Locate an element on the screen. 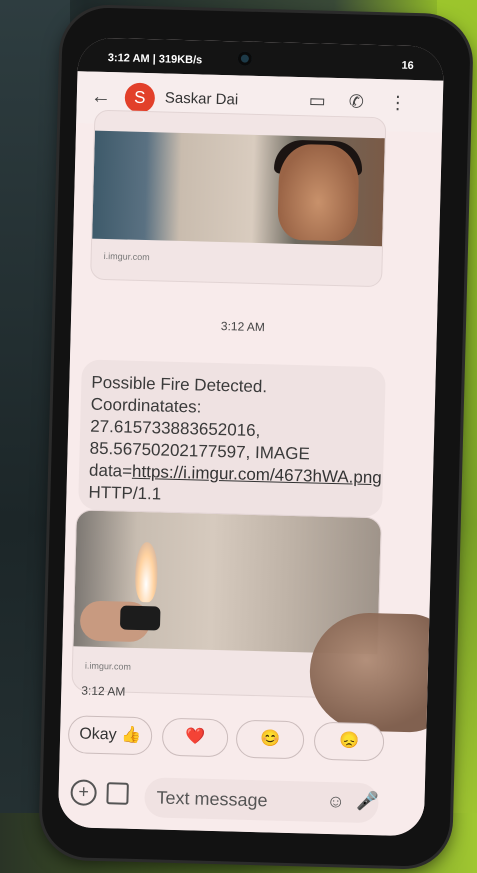 This screenshot has height=873, width=477. contact-name: Saskar Dai is located at coordinates (202, 99).